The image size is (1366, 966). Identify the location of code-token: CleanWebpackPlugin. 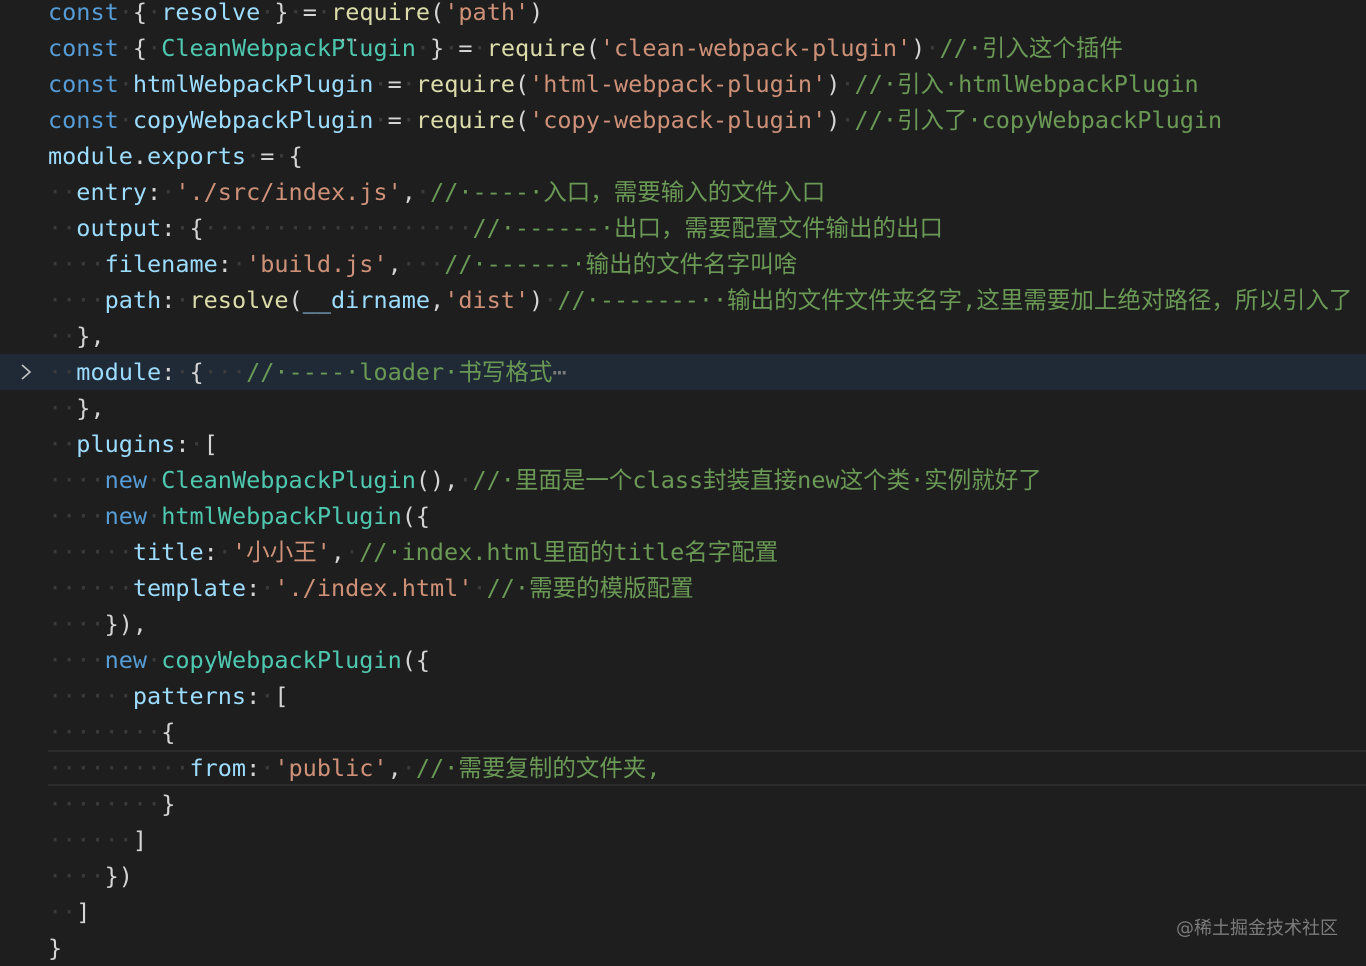
(288, 48).